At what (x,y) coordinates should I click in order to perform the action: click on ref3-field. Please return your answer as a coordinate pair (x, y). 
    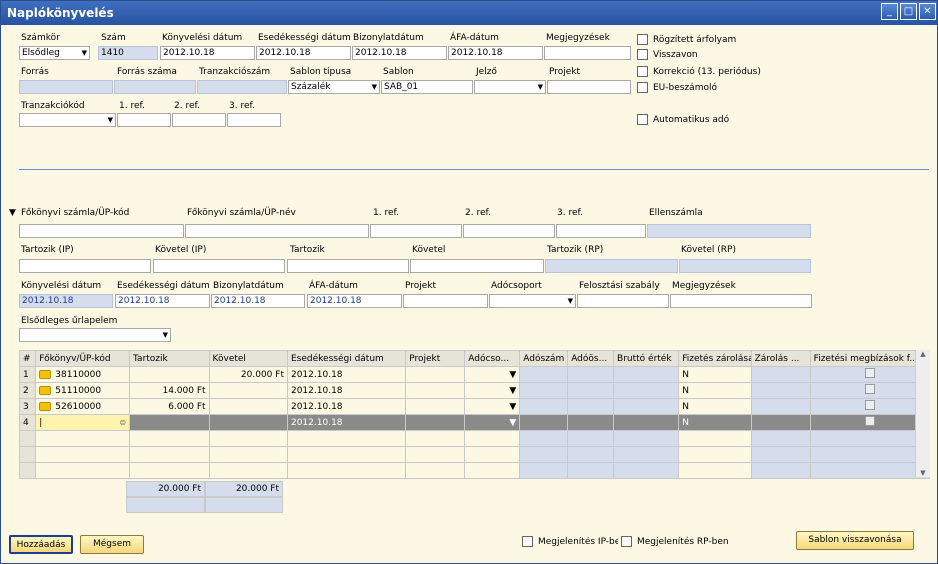
    Looking at the image, I should click on (254, 120).